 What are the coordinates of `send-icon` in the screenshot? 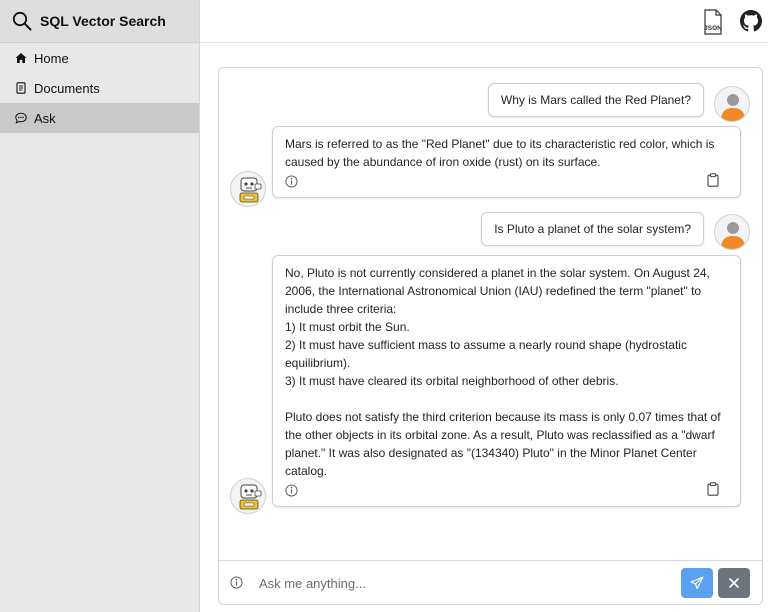 It's located at (697, 583).